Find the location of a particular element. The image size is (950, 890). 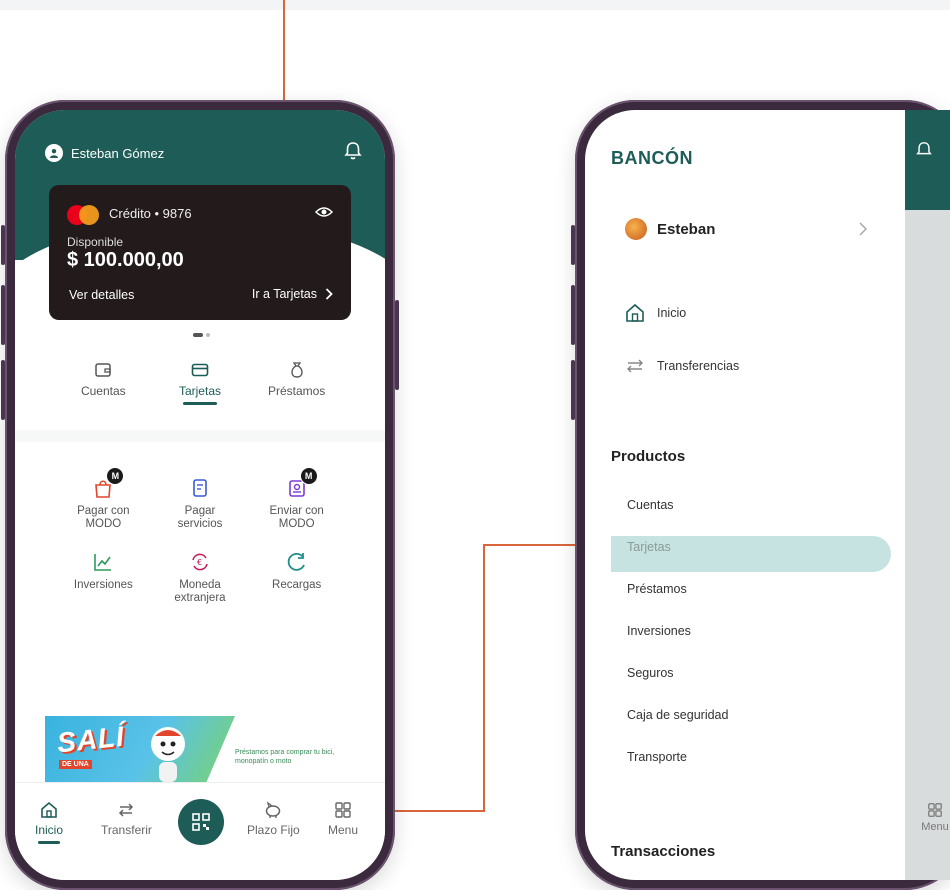

drawer-user: Esteban is located at coordinates (670, 229).